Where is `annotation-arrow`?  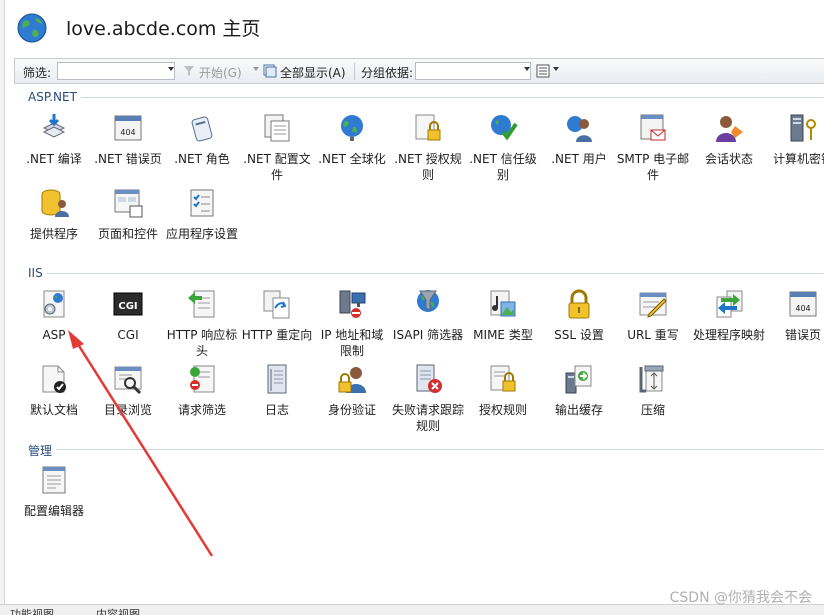
annotation-arrow is located at coordinates (141, 443).